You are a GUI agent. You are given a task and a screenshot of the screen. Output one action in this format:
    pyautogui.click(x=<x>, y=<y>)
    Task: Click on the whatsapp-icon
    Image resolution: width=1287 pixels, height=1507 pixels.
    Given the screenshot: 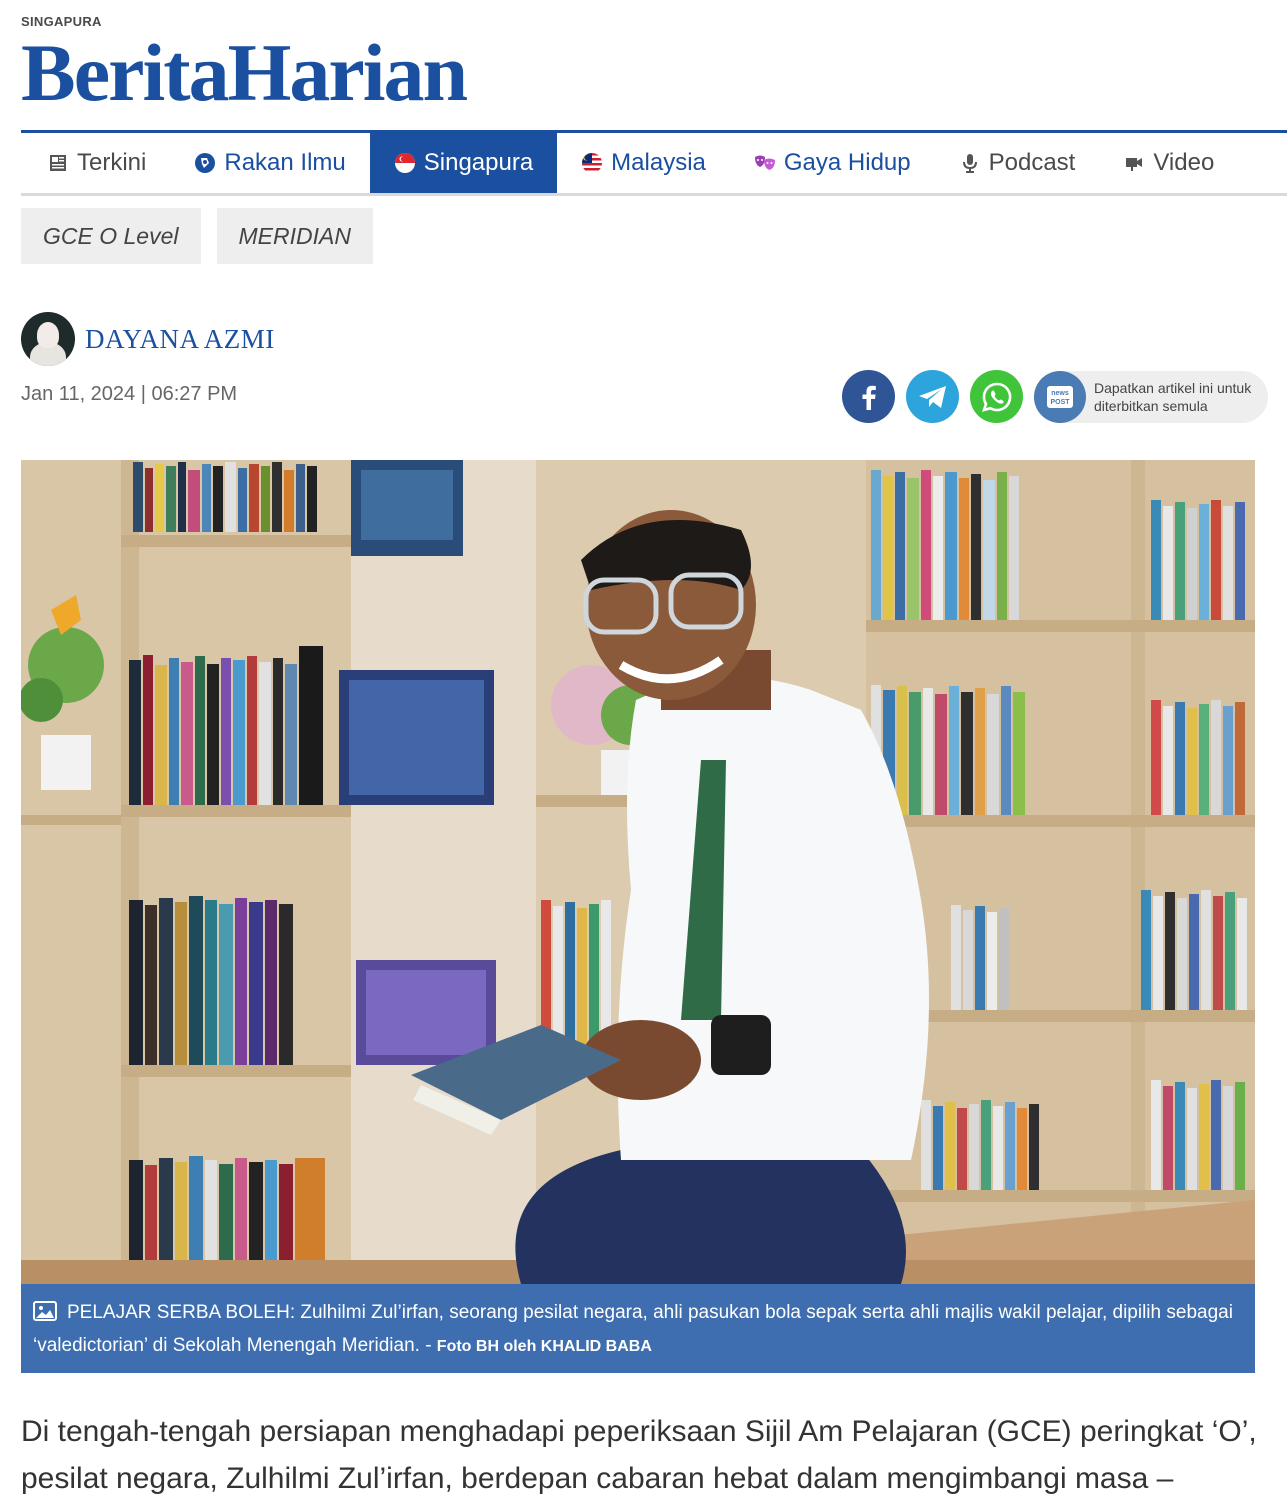 What is the action you would take?
    pyautogui.click(x=996, y=397)
    